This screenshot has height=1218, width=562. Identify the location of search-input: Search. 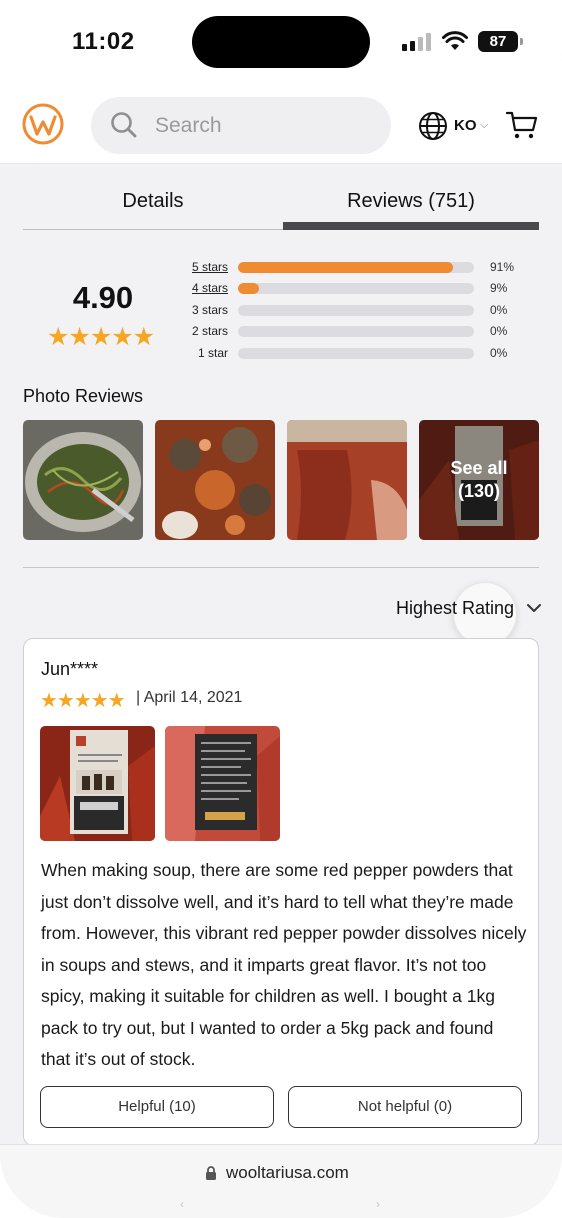
(241, 125).